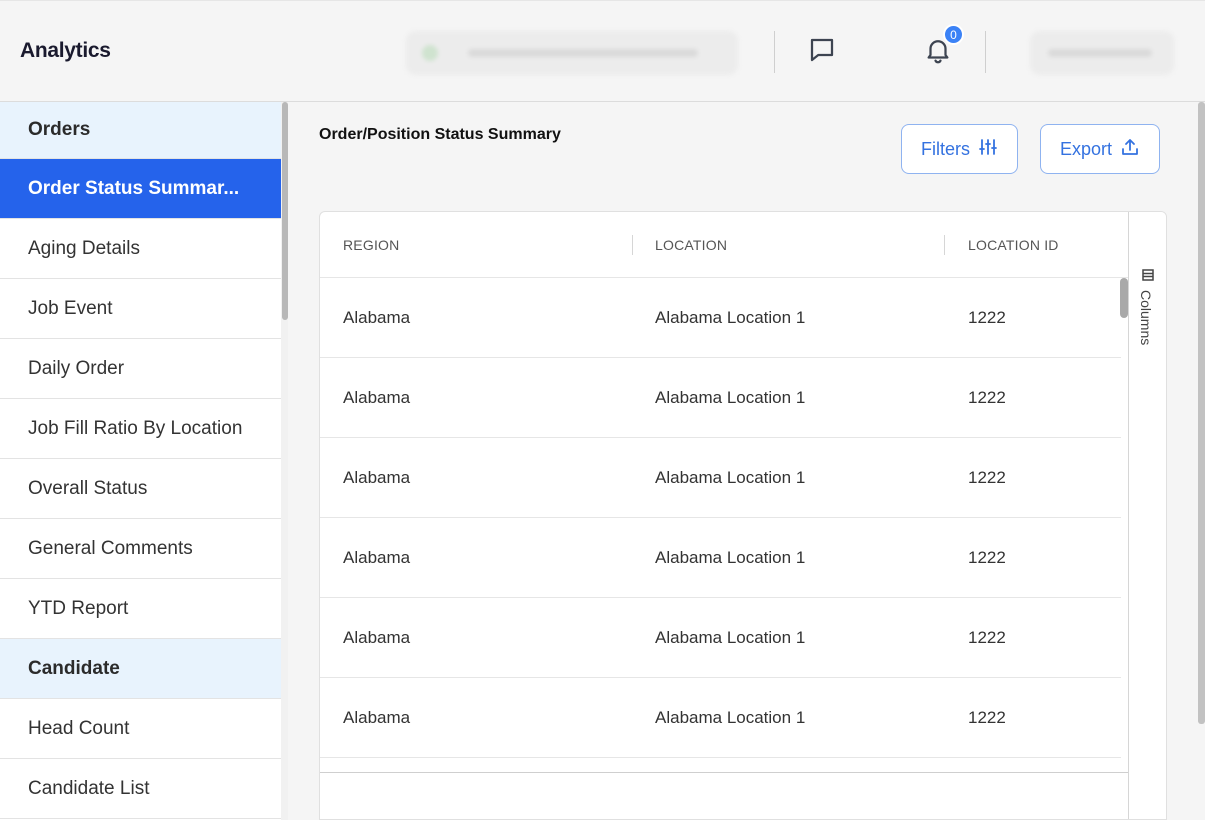 The width and height of the screenshot is (1205, 820). What do you see at coordinates (1124, 298) in the screenshot?
I see `table-scrollbar-thumb` at bounding box center [1124, 298].